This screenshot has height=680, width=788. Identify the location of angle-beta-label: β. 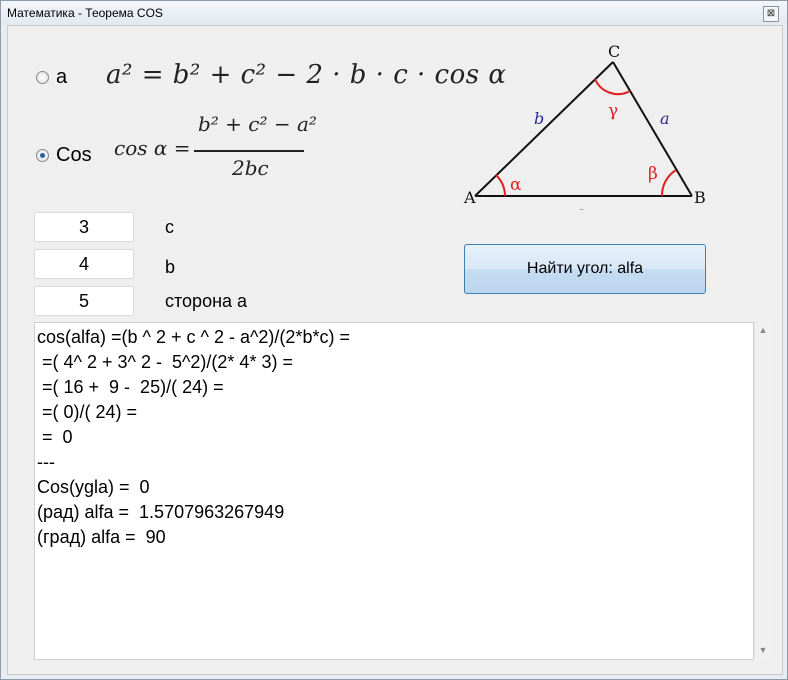
(653, 174).